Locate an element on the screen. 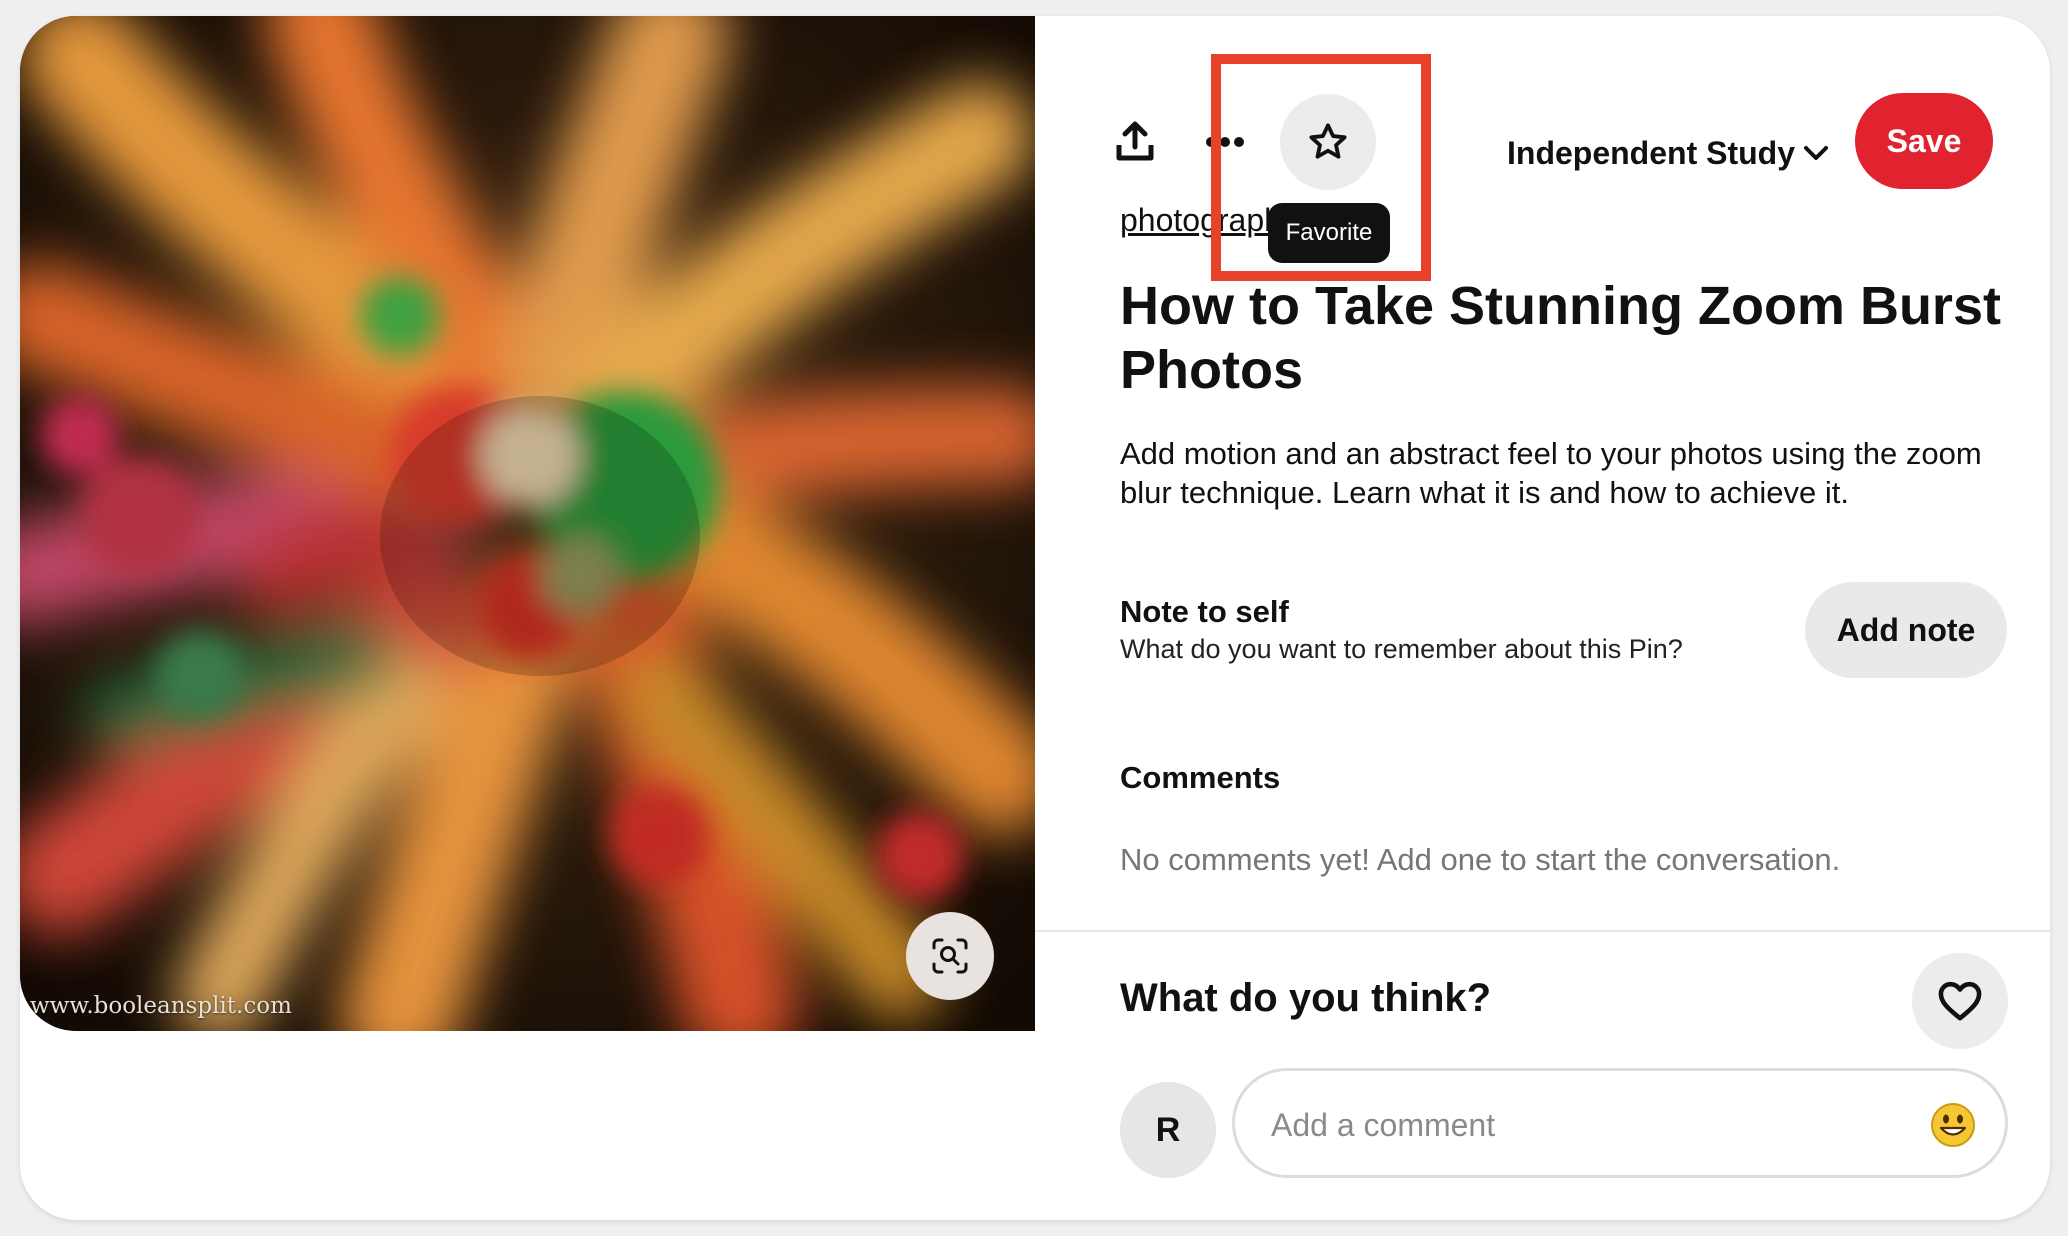 This screenshot has height=1236, width=2068. chevron-down-icon is located at coordinates (1816, 153).